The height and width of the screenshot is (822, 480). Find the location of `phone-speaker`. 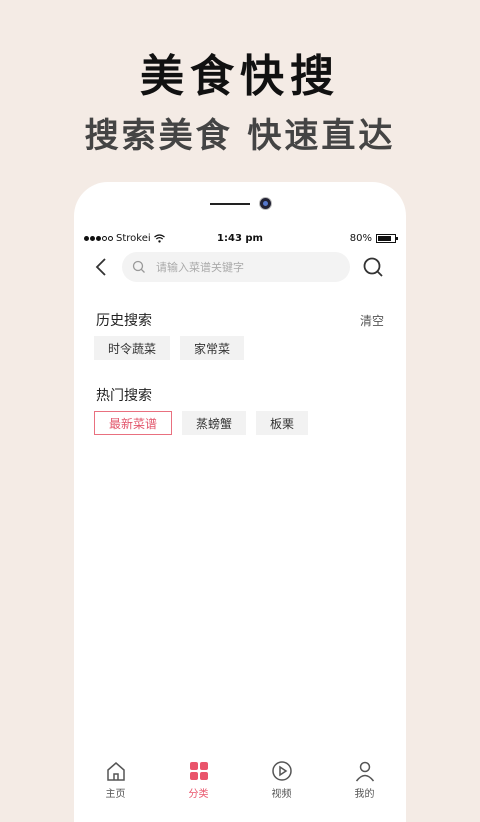

phone-speaker is located at coordinates (230, 204).